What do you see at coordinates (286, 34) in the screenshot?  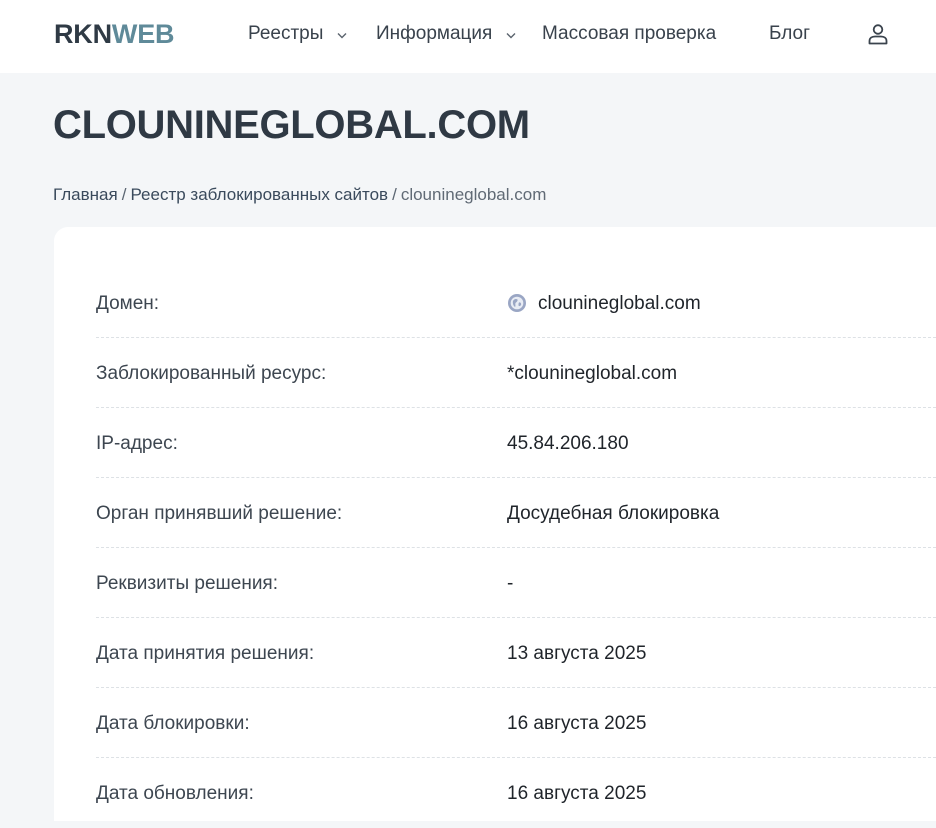 I see `nav-registries-label: Реестры` at bounding box center [286, 34].